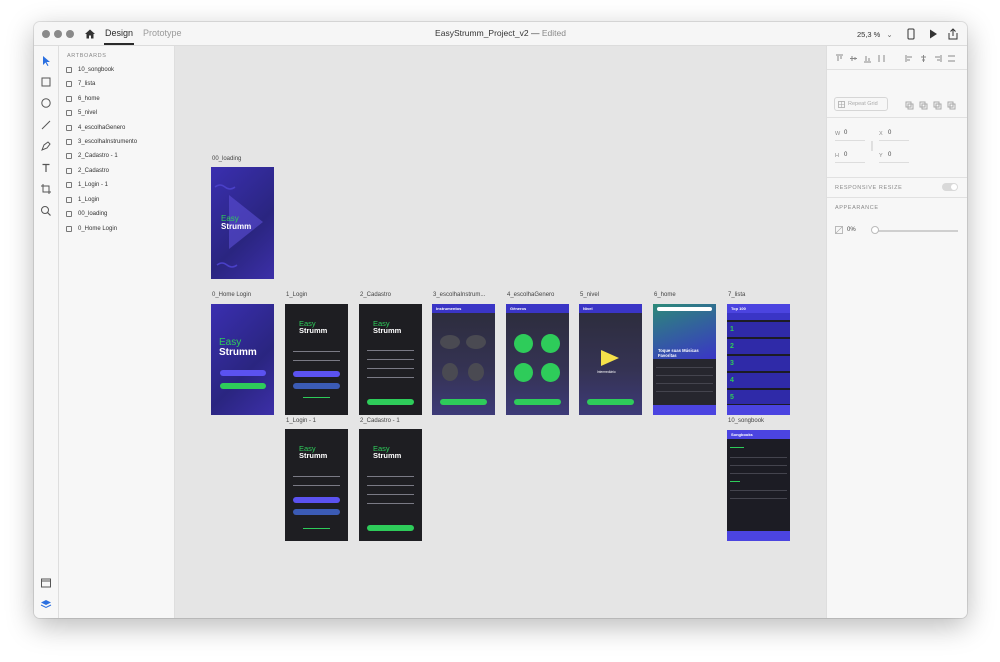  Describe the element at coordinates (937, 58) in the screenshot. I see `align-right-icon` at that location.